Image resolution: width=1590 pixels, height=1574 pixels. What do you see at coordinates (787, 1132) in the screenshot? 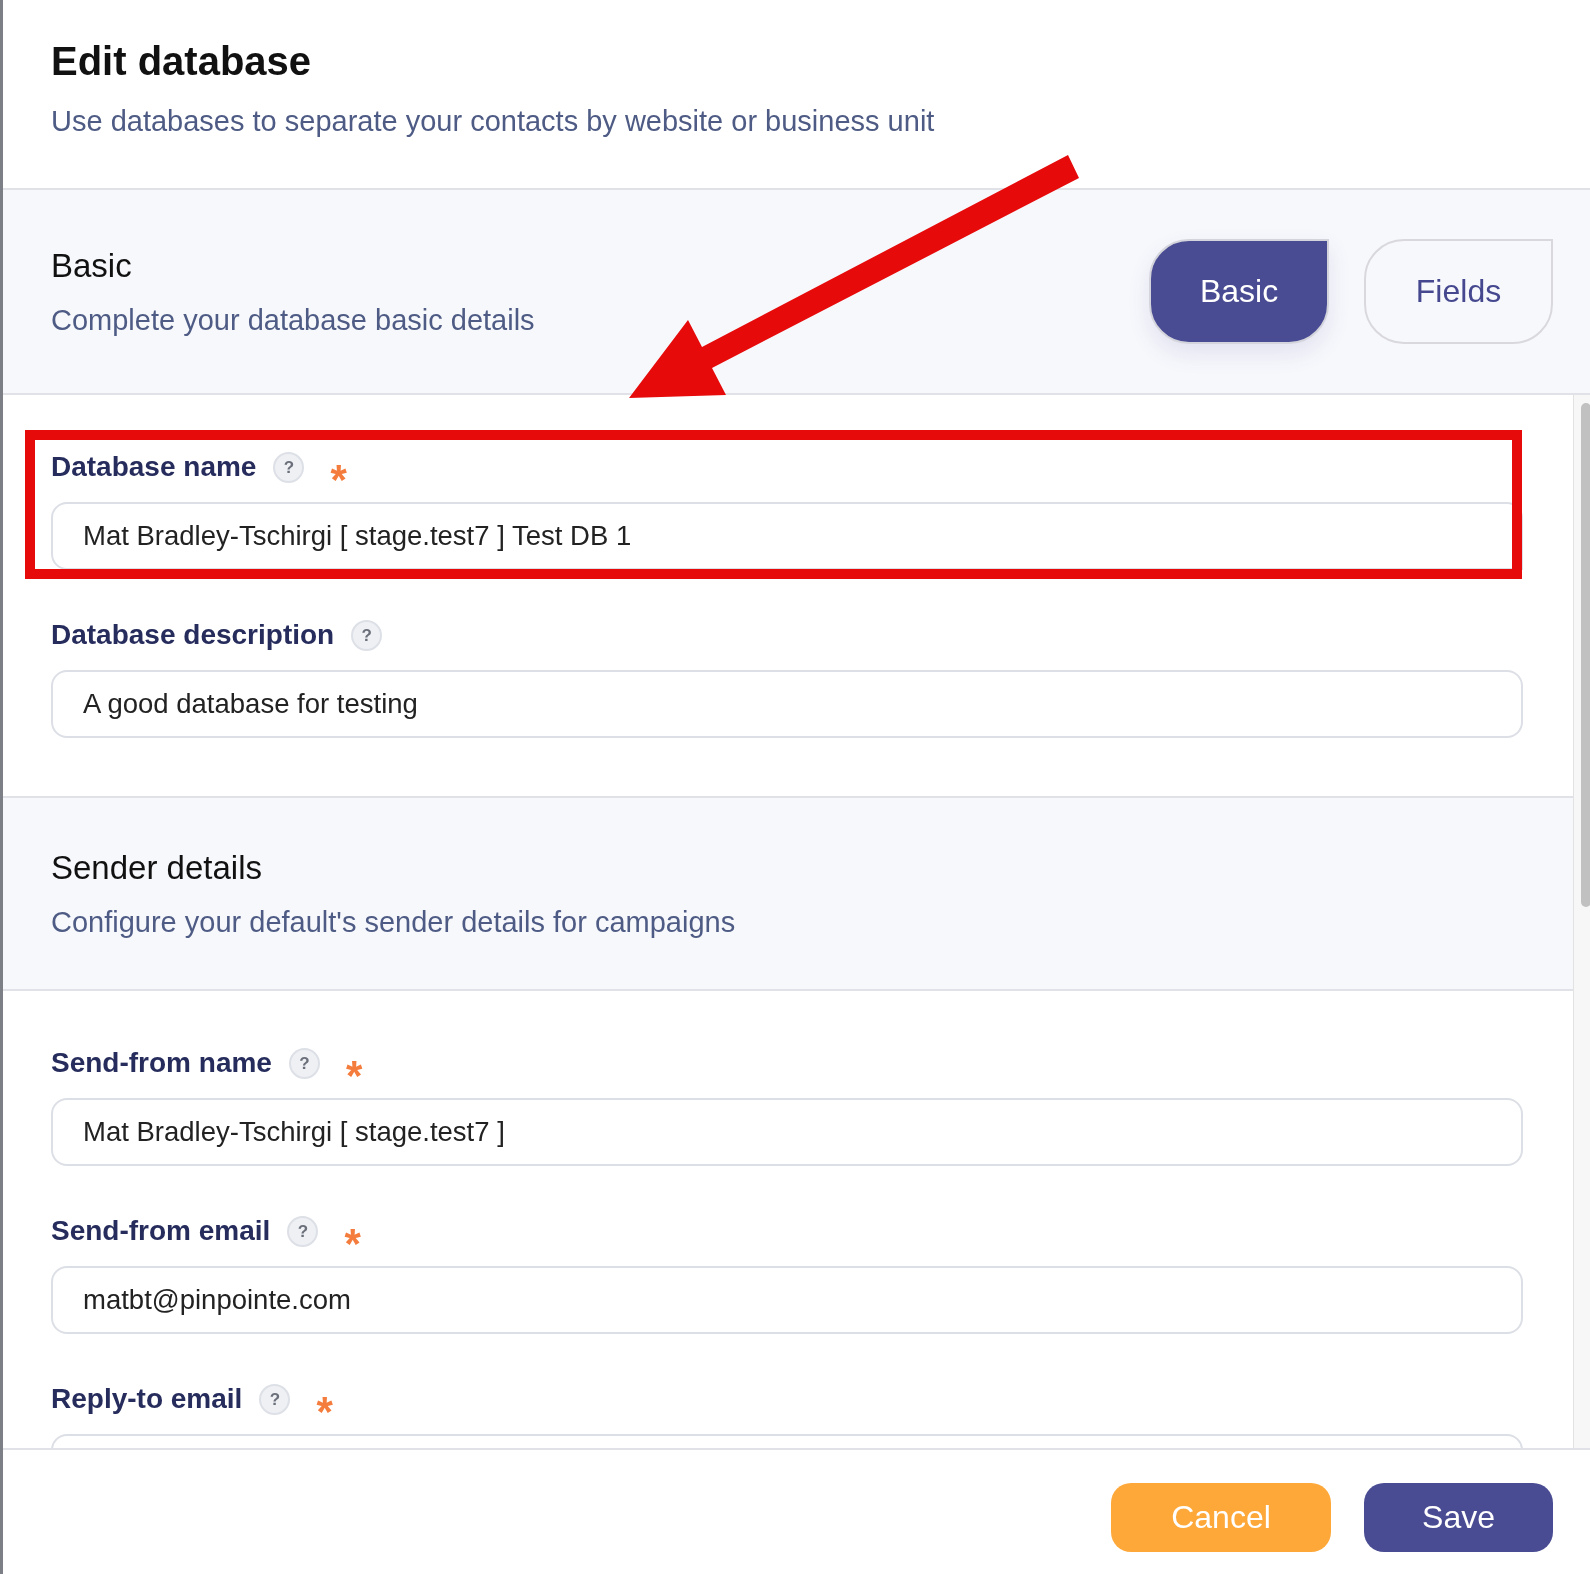
I see `text-input: Mat Bradley-Tschirgi [ stage.test7 ]` at bounding box center [787, 1132].